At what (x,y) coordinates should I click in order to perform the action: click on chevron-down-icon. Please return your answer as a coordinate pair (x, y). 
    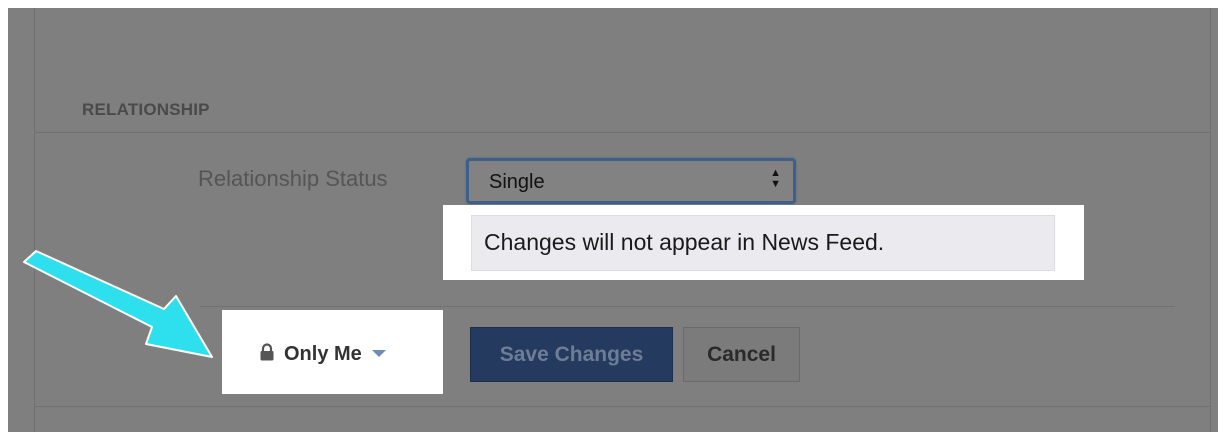
    Looking at the image, I should click on (378, 354).